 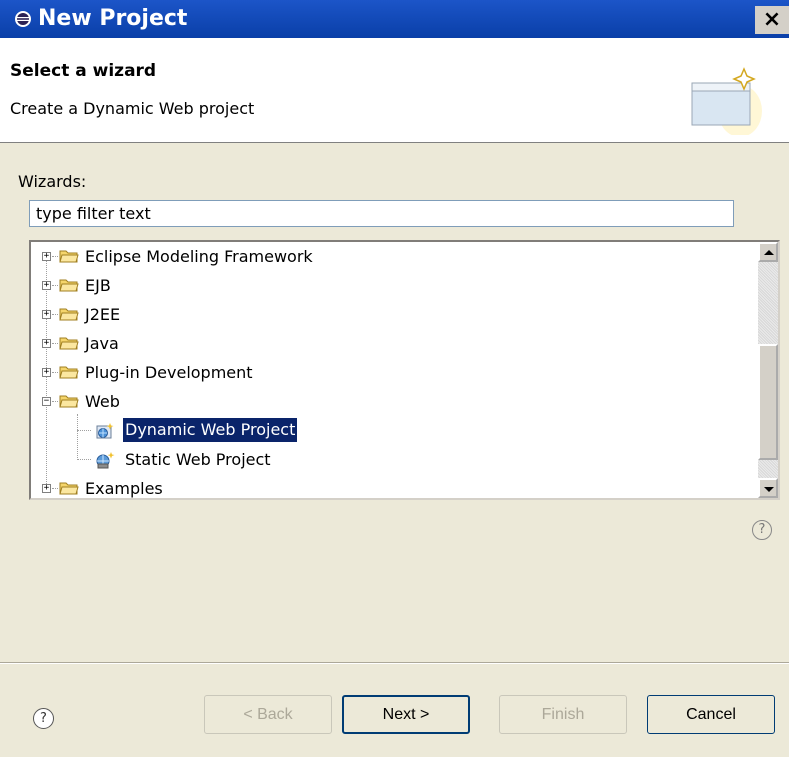 What do you see at coordinates (23, 19) in the screenshot?
I see `eclipse-icon` at bounding box center [23, 19].